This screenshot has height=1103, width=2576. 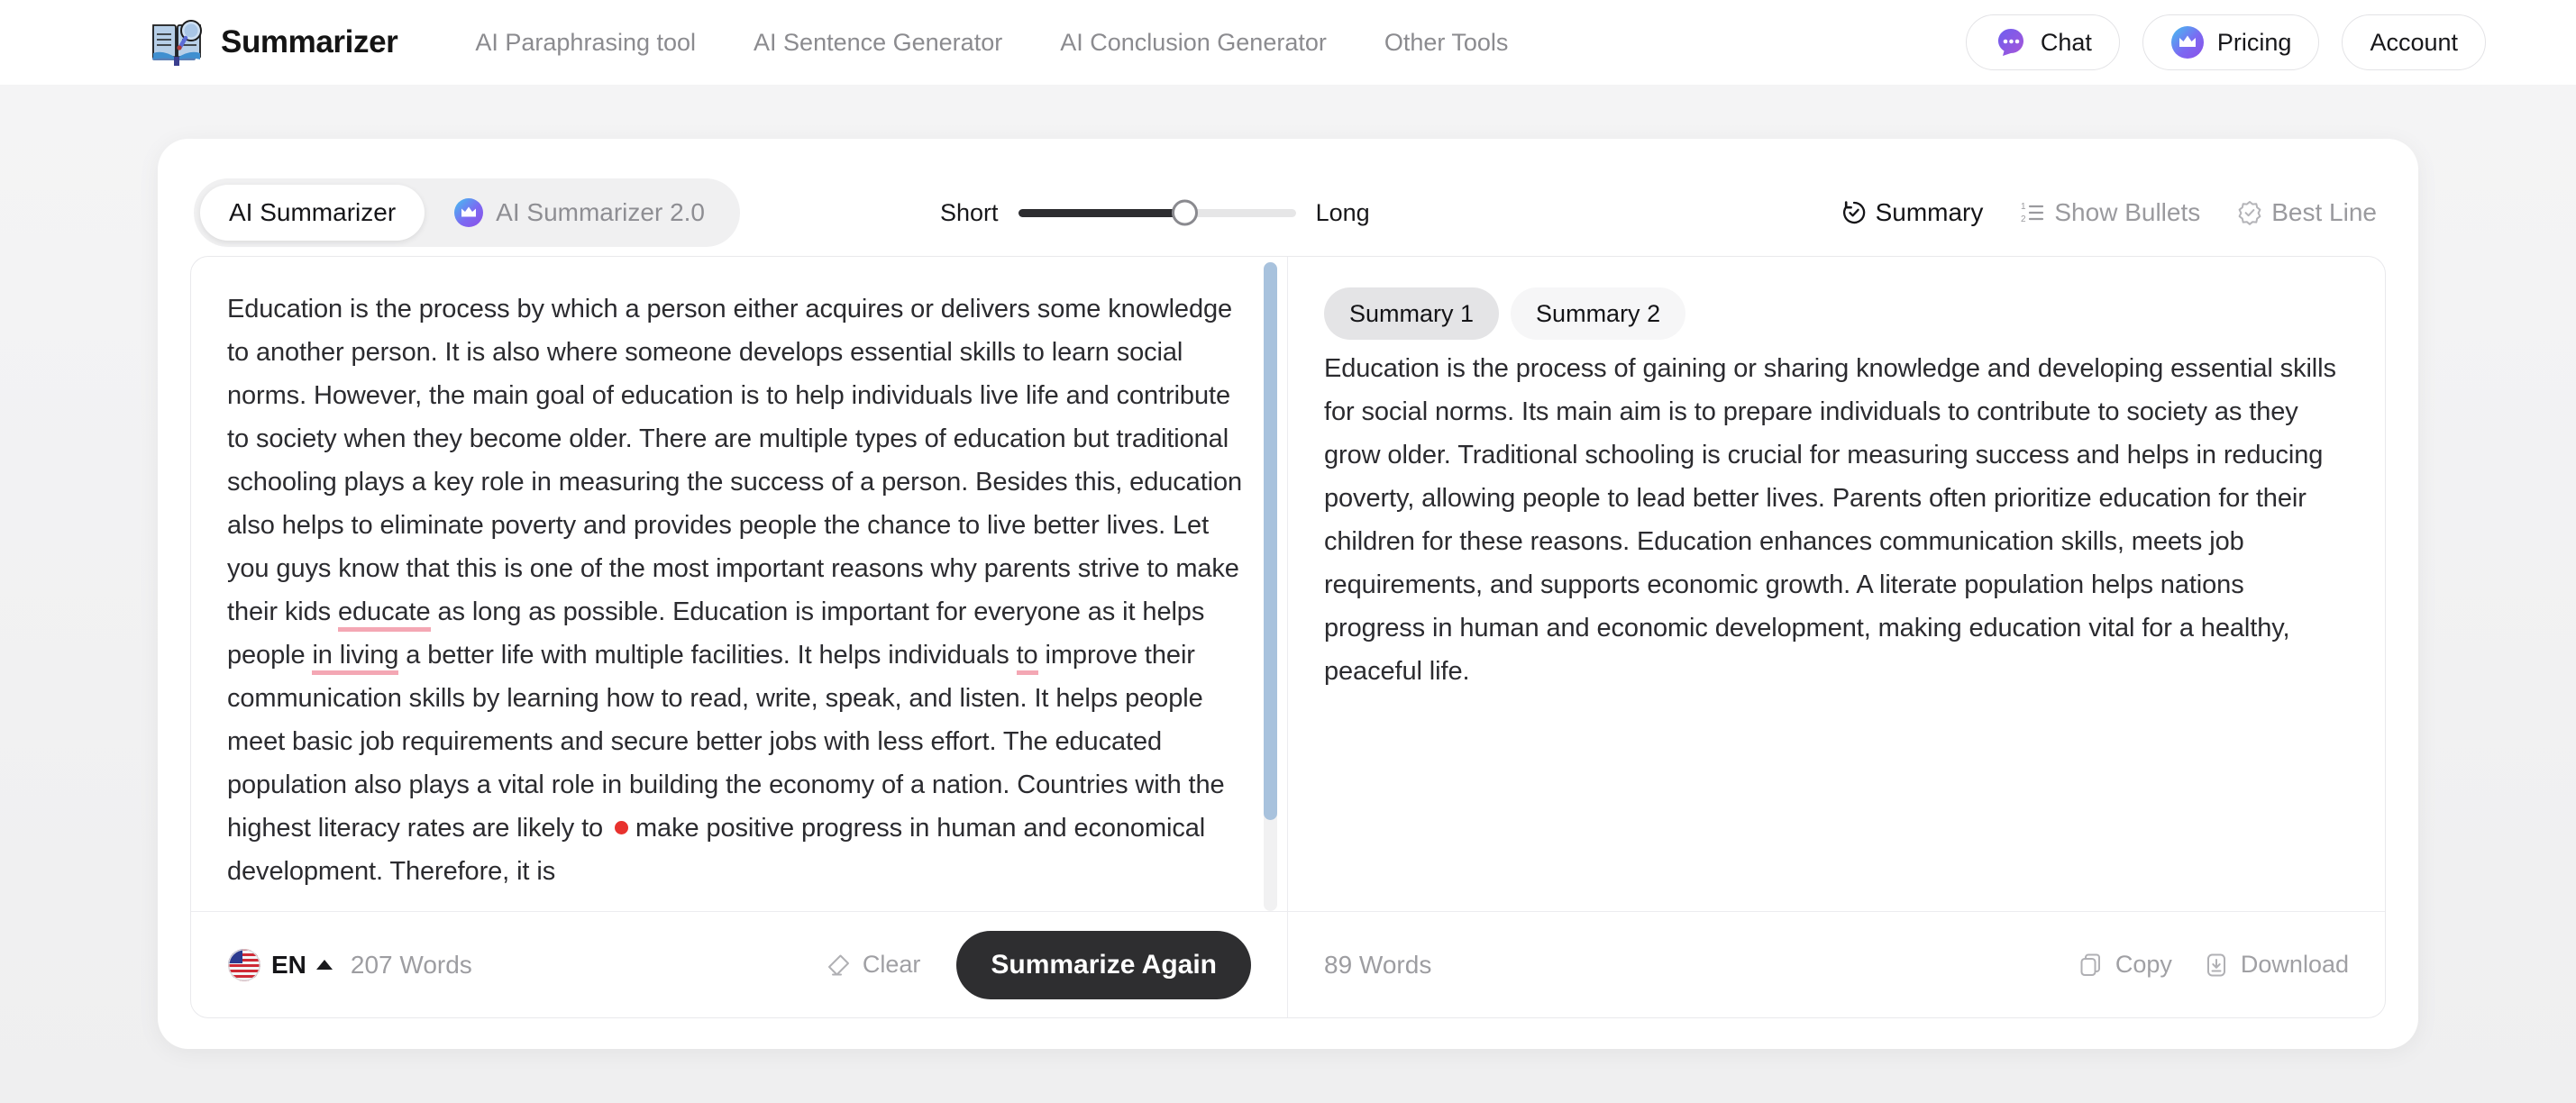 I want to click on length-slider-group: Short Long, so click(x=1155, y=213).